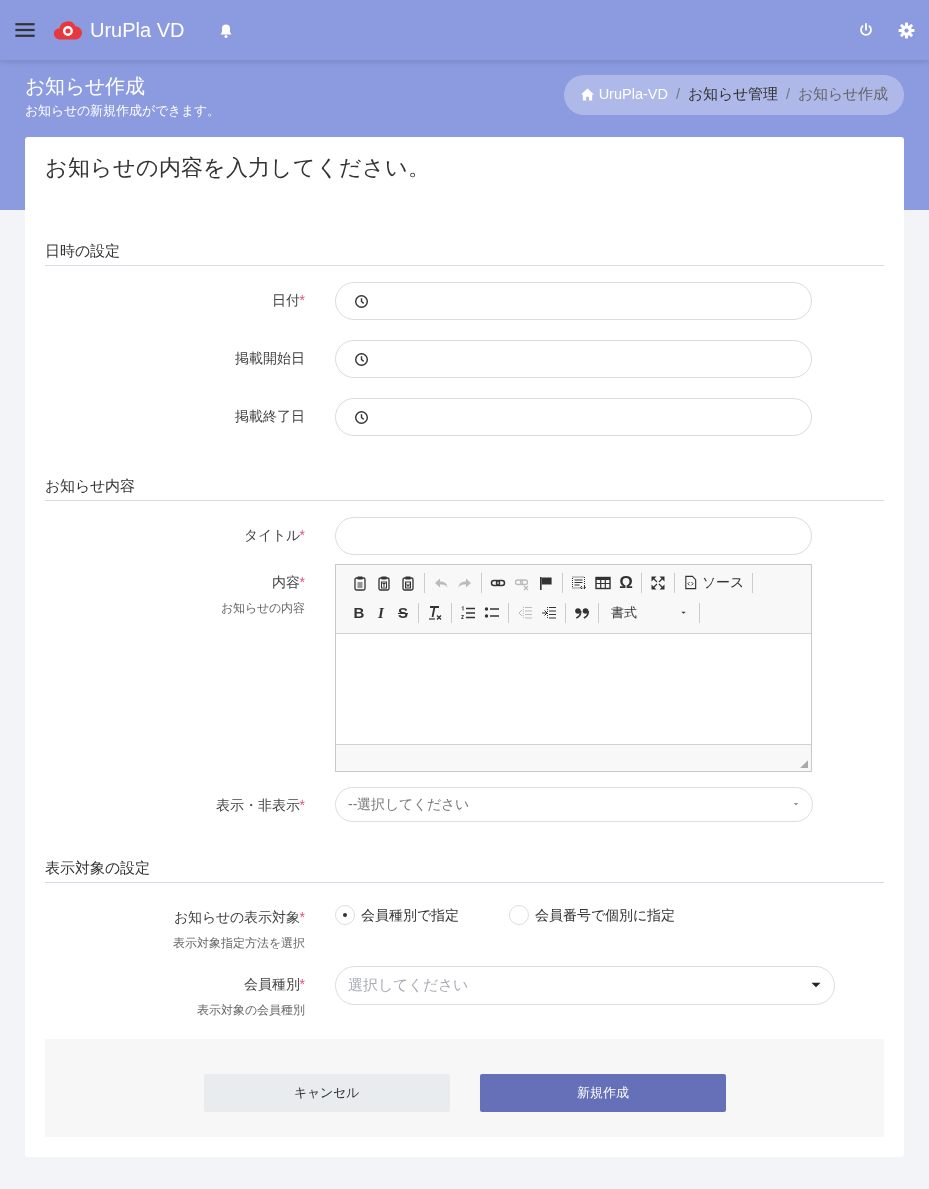 The height and width of the screenshot is (1189, 929). I want to click on clear-format-icon, so click(435, 612).